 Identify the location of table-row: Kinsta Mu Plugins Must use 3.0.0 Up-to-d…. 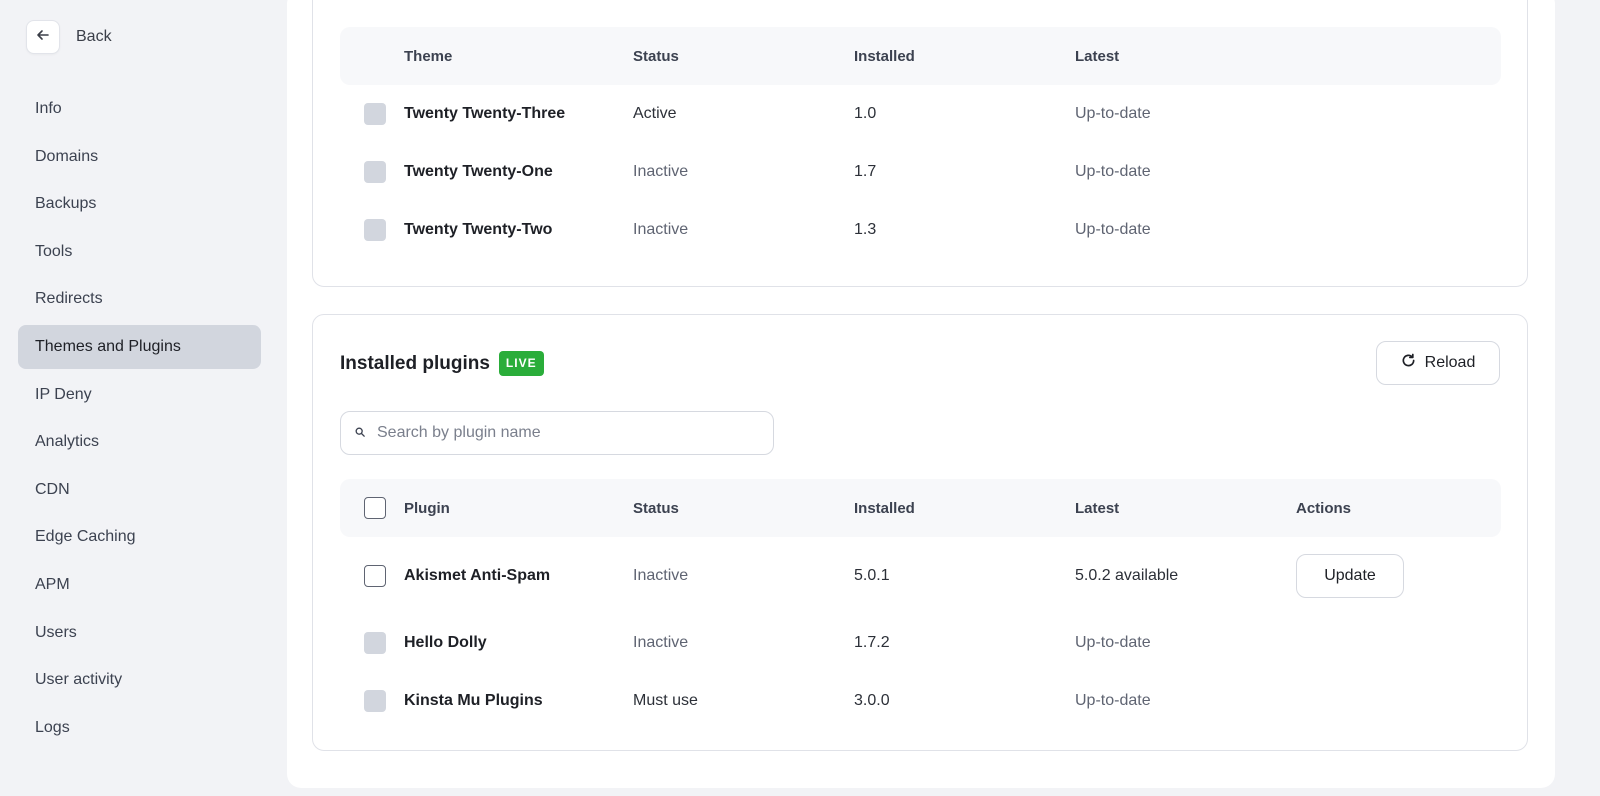
(920, 701).